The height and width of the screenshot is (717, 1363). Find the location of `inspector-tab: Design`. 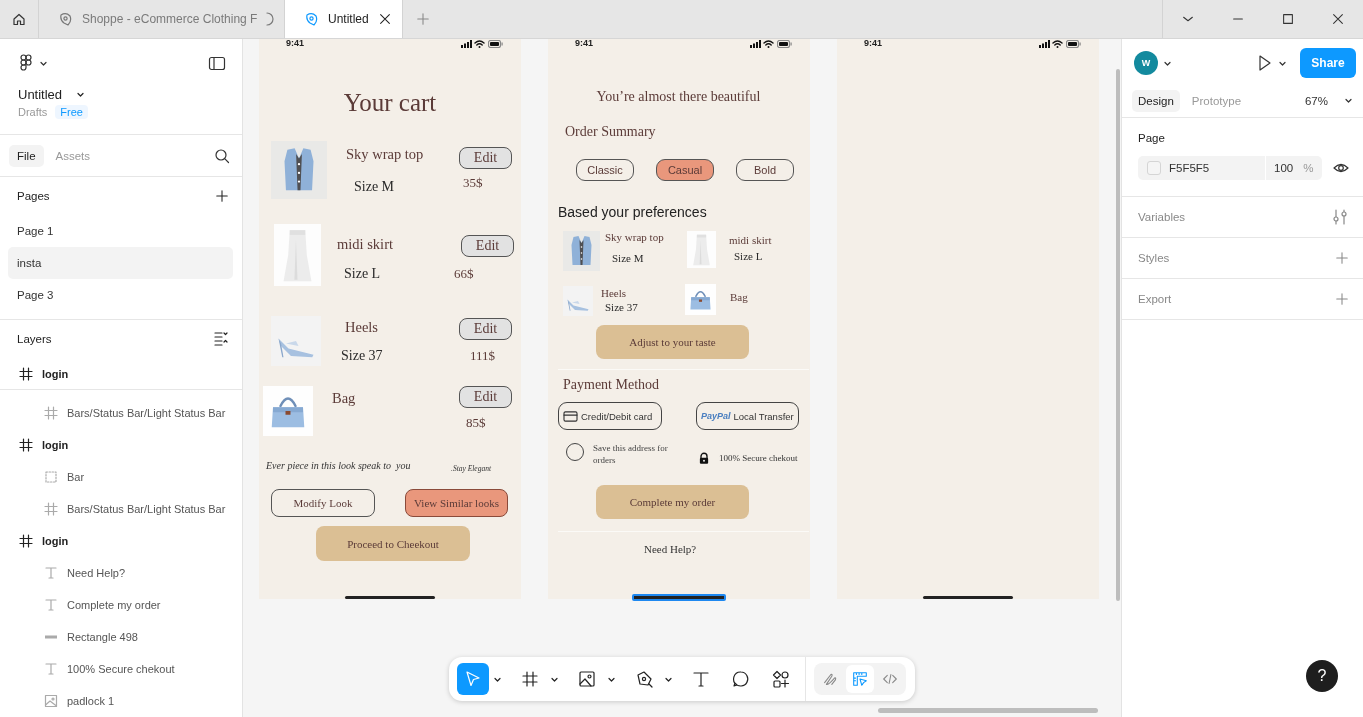

inspector-tab: Design is located at coordinates (1156, 100).